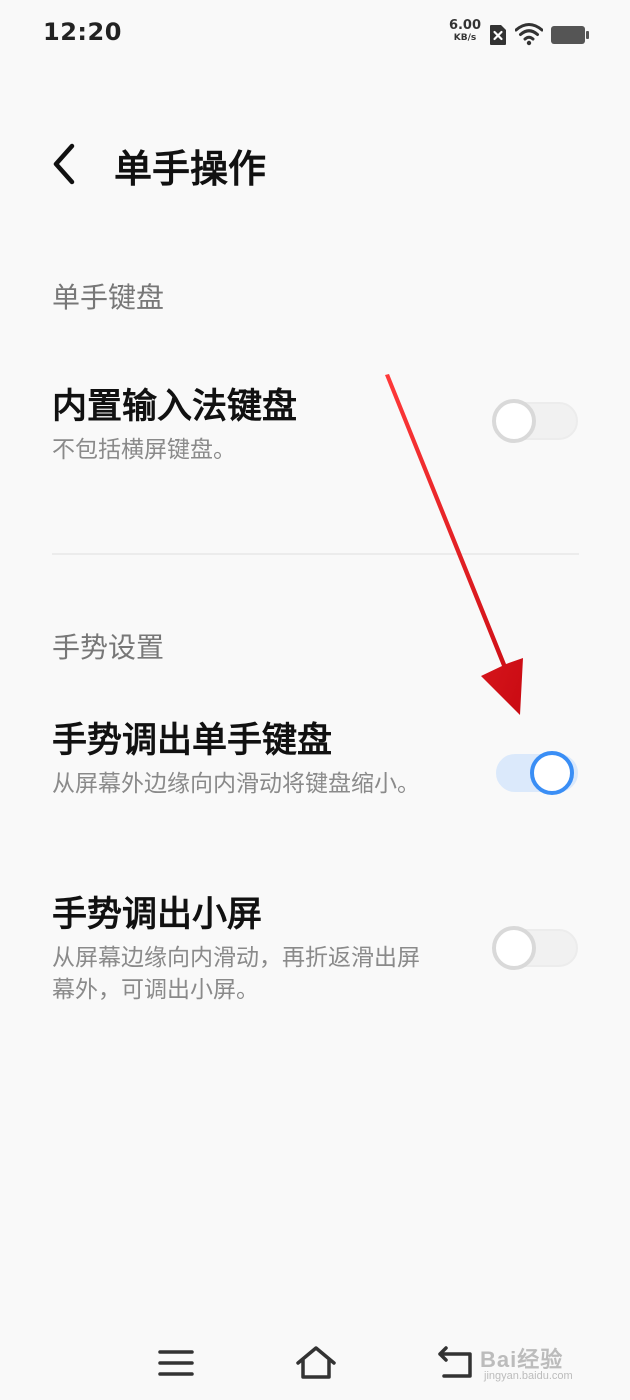 The image size is (630, 1400). Describe the element at coordinates (498, 35) in the screenshot. I see `sim-x-icon` at that location.